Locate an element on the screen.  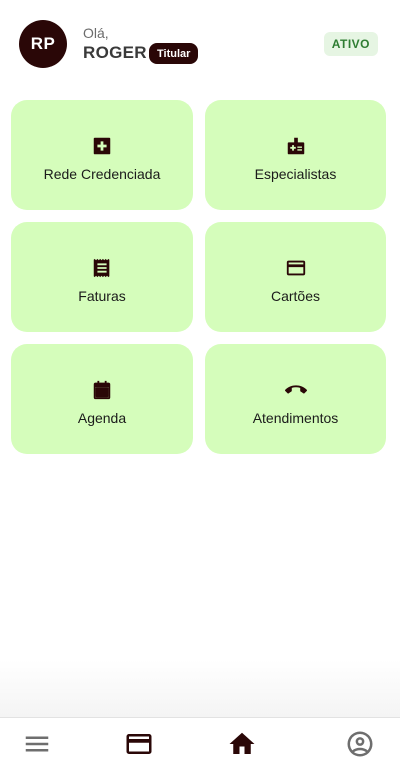
tile-rede-credenciada: Rede Credenciada is located at coordinates (102, 155).